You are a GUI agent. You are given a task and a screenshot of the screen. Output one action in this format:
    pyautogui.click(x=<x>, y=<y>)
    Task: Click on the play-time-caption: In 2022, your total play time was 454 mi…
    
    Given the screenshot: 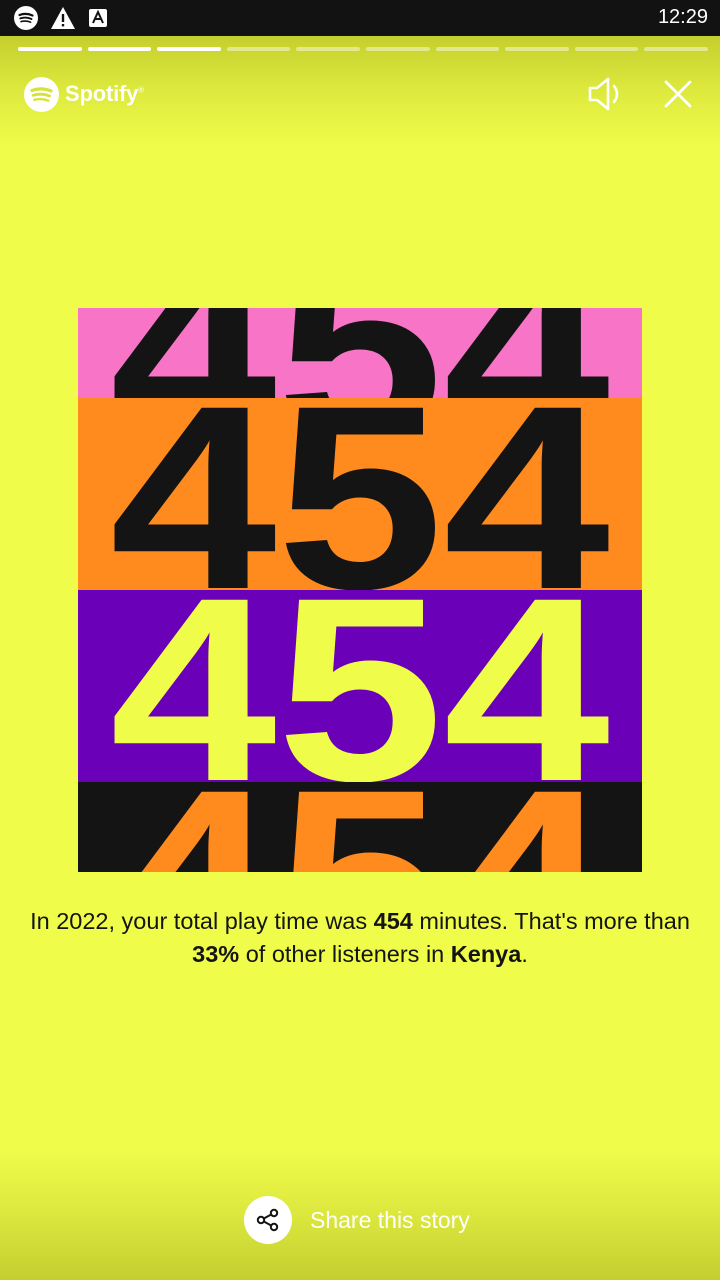 What is the action you would take?
    pyautogui.click(x=360, y=937)
    